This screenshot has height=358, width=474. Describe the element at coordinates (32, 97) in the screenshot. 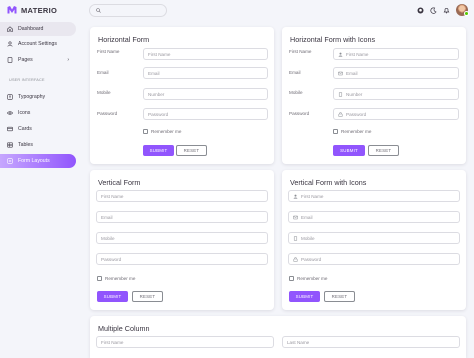

I see `sidebar-item-label: Typography` at that location.